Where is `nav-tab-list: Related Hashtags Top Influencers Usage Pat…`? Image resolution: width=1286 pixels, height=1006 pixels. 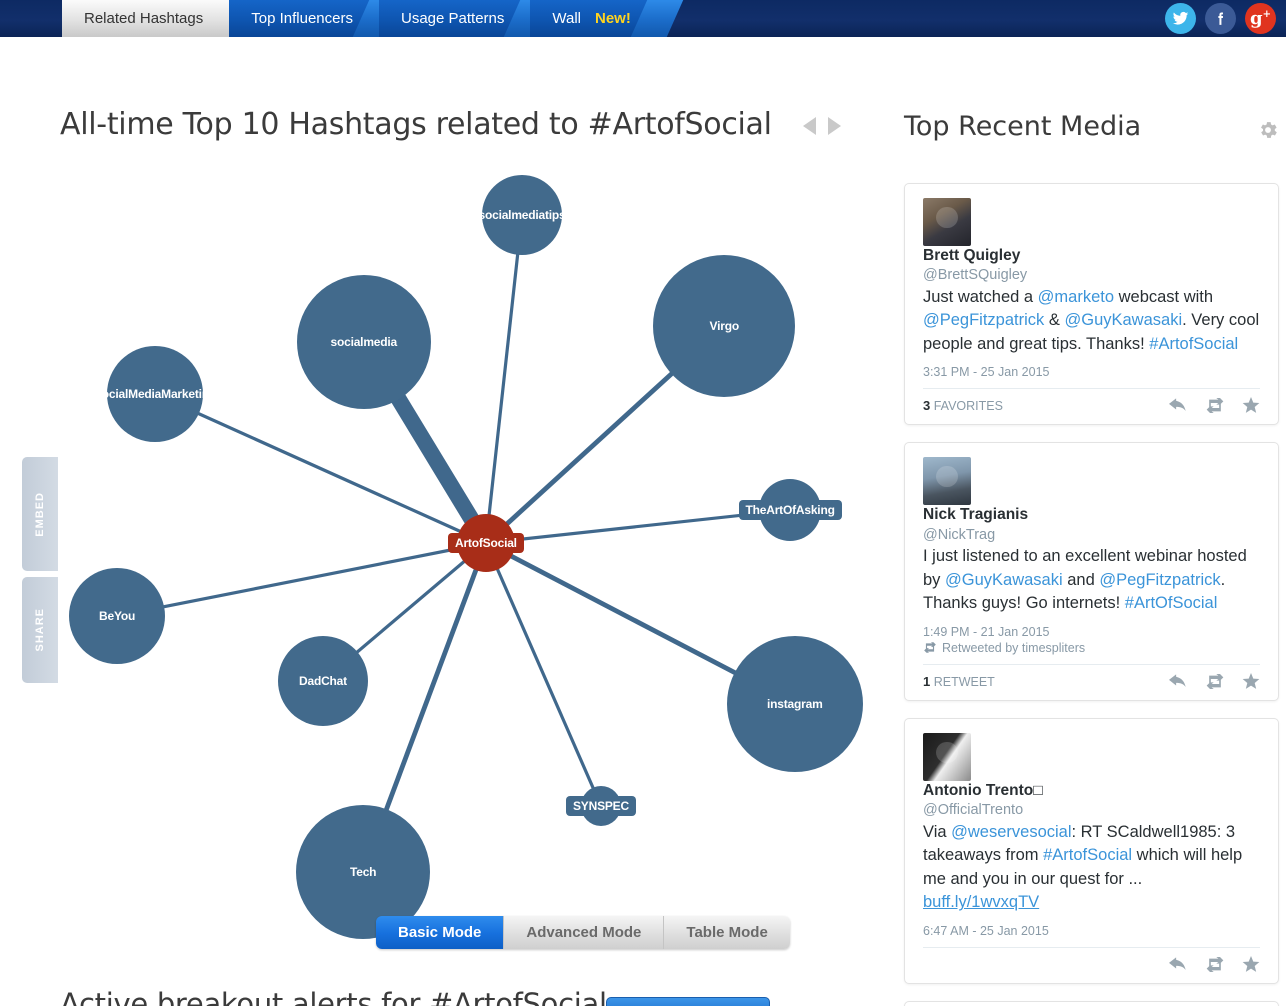 nav-tab-list: Related Hashtags Top Influencers Usage Pat… is located at coordinates (373, 18).